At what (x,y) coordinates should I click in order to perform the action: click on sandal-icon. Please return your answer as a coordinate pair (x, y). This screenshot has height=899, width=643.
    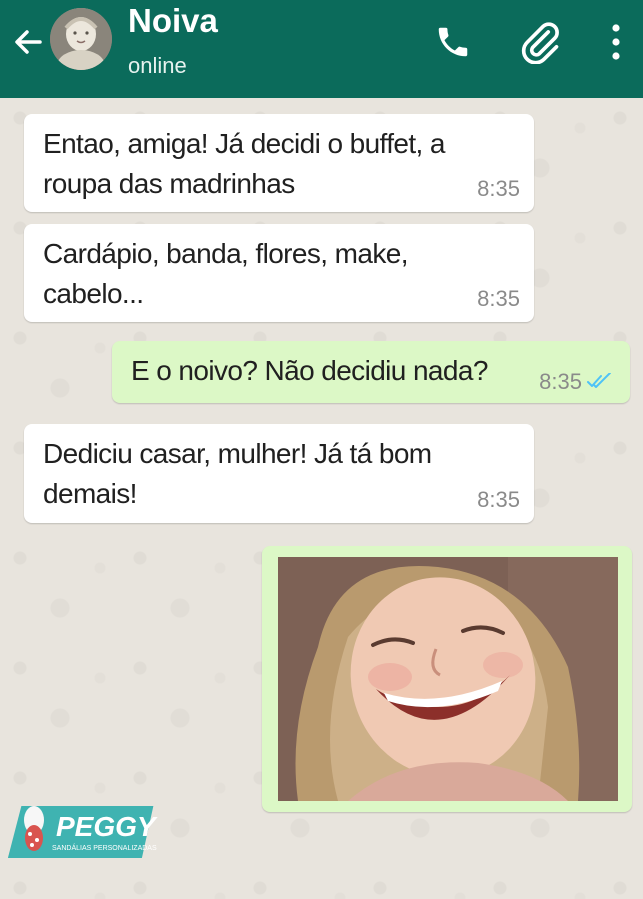
    Looking at the image, I should click on (34, 828).